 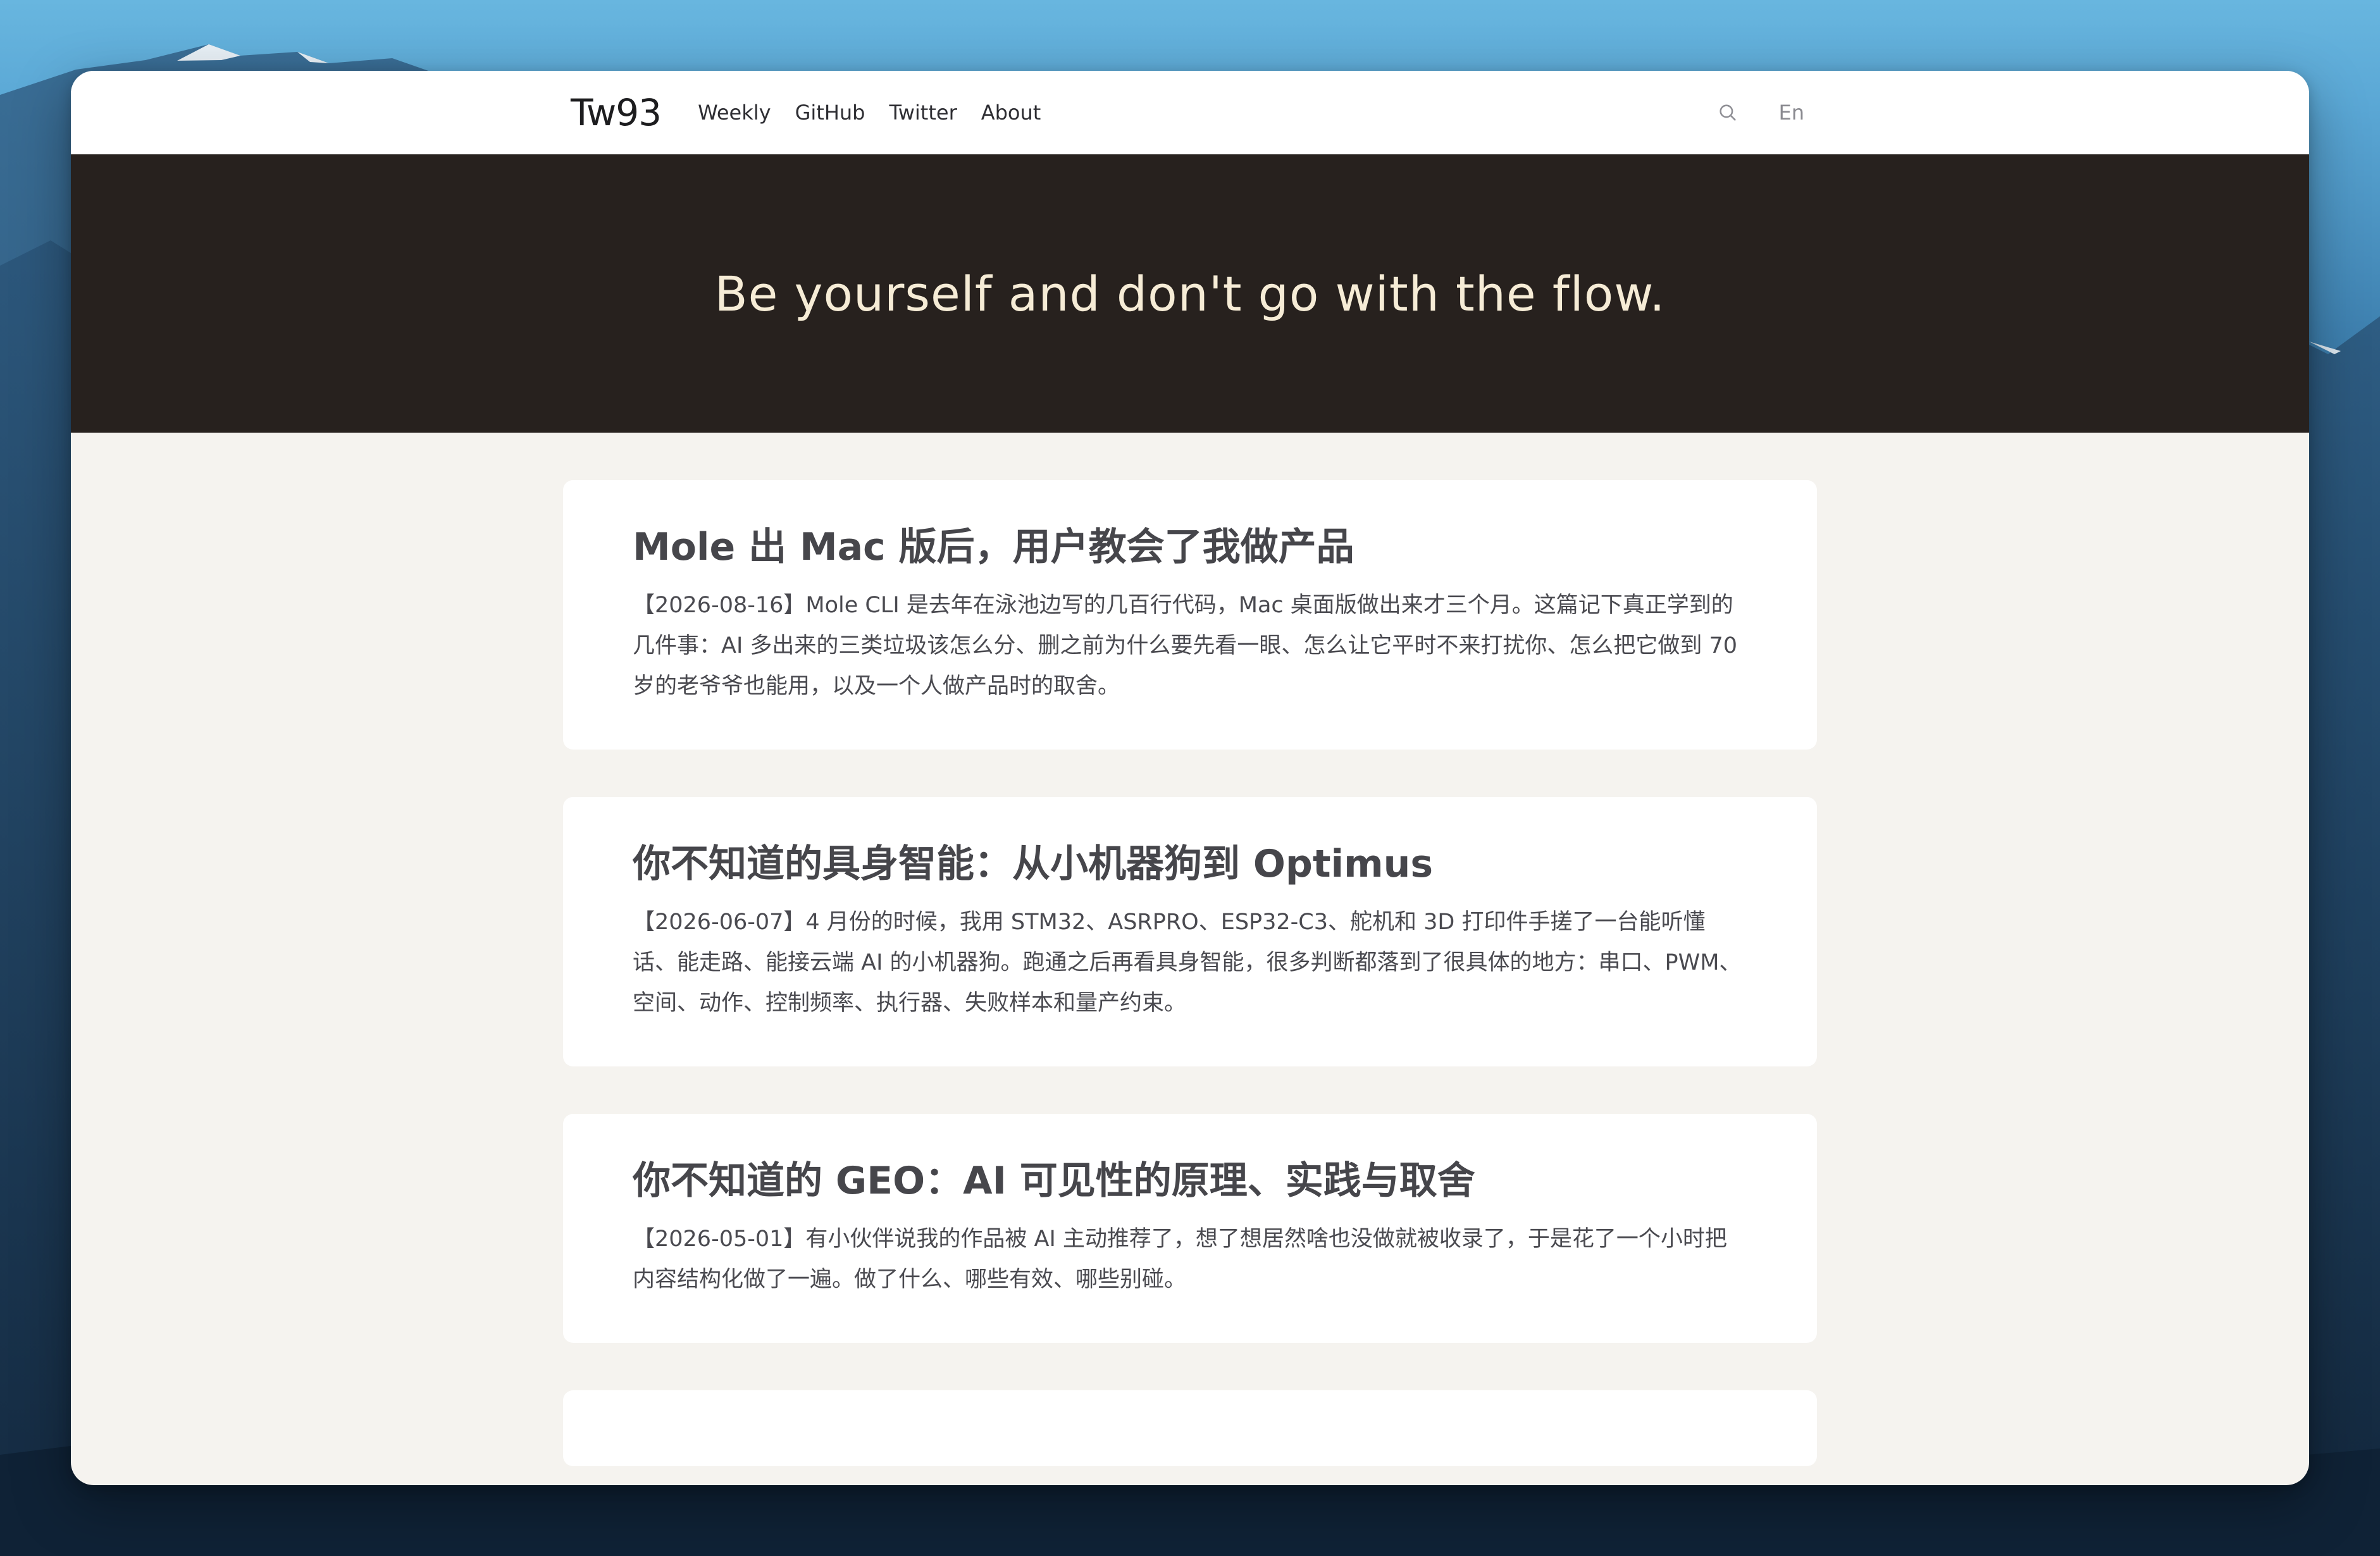 What do you see at coordinates (734, 113) in the screenshot?
I see `nav-weekly: Weekly` at bounding box center [734, 113].